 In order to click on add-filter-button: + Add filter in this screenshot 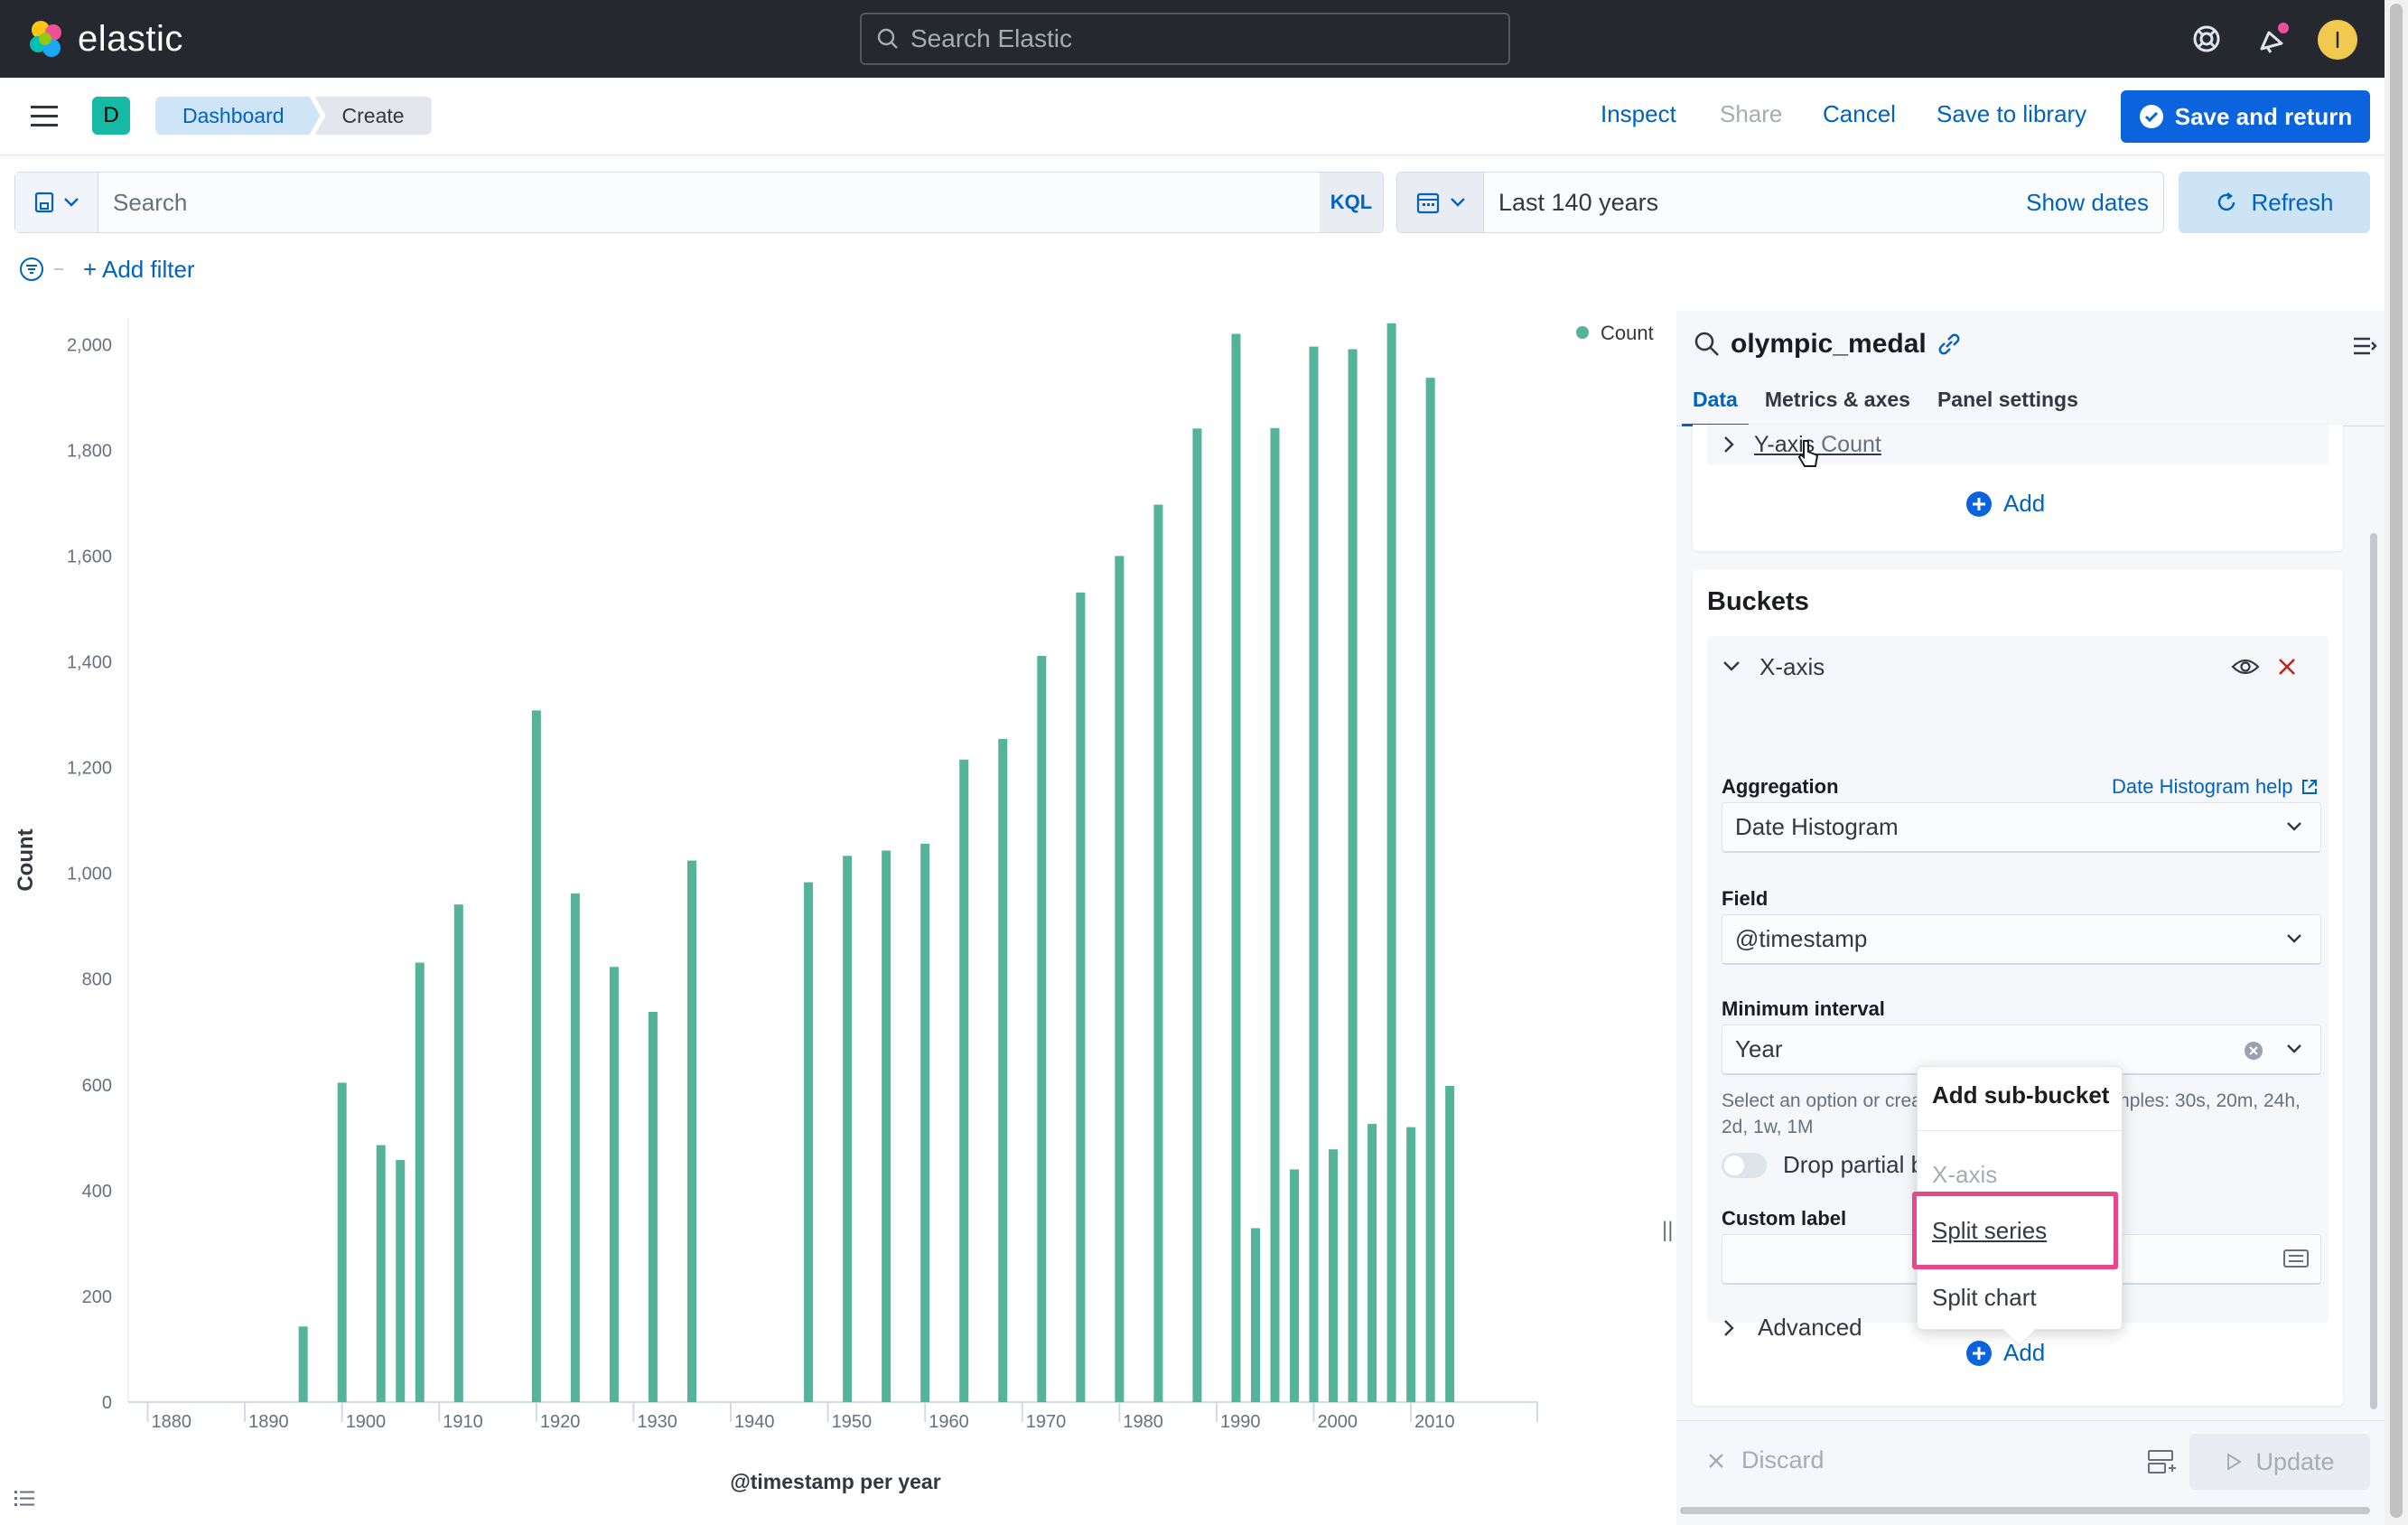, I will do `click(139, 270)`.